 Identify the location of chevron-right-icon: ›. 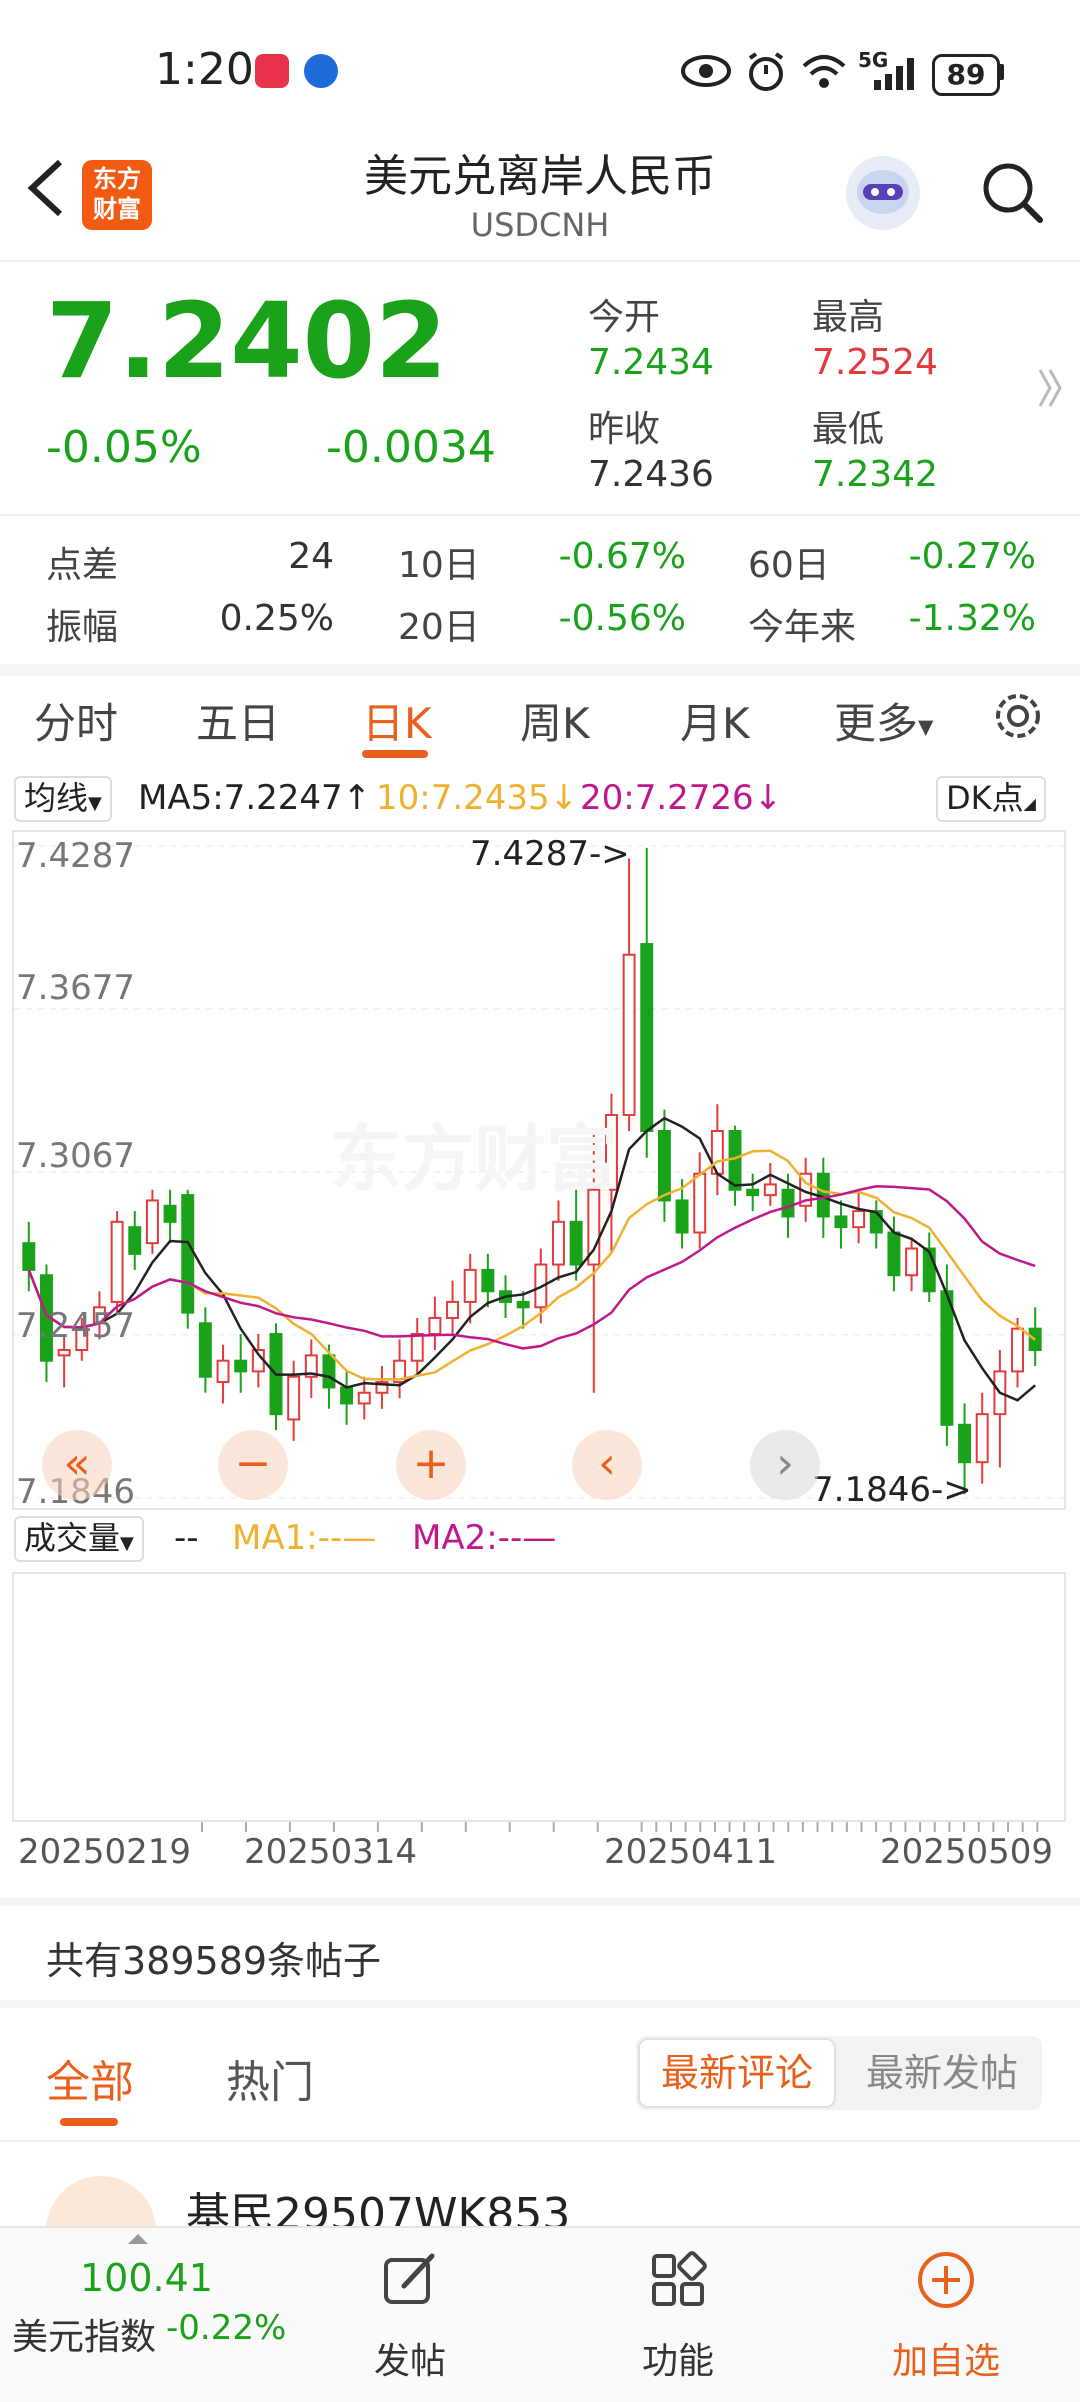
(785, 1463).